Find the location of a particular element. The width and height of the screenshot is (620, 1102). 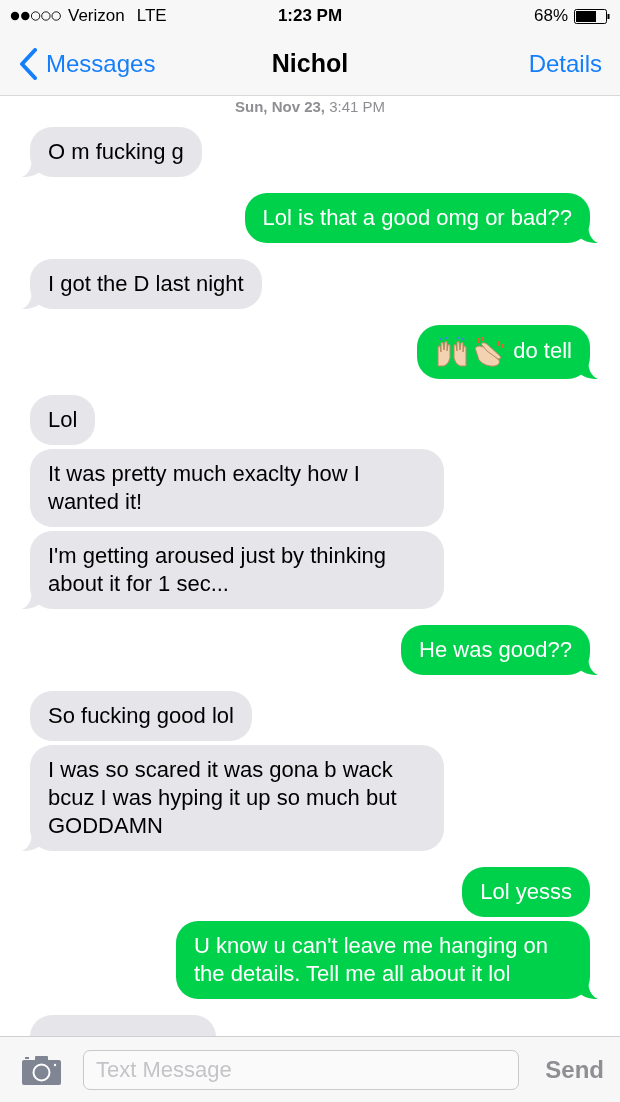

carrier-name: Verizon is located at coordinates (96, 16).